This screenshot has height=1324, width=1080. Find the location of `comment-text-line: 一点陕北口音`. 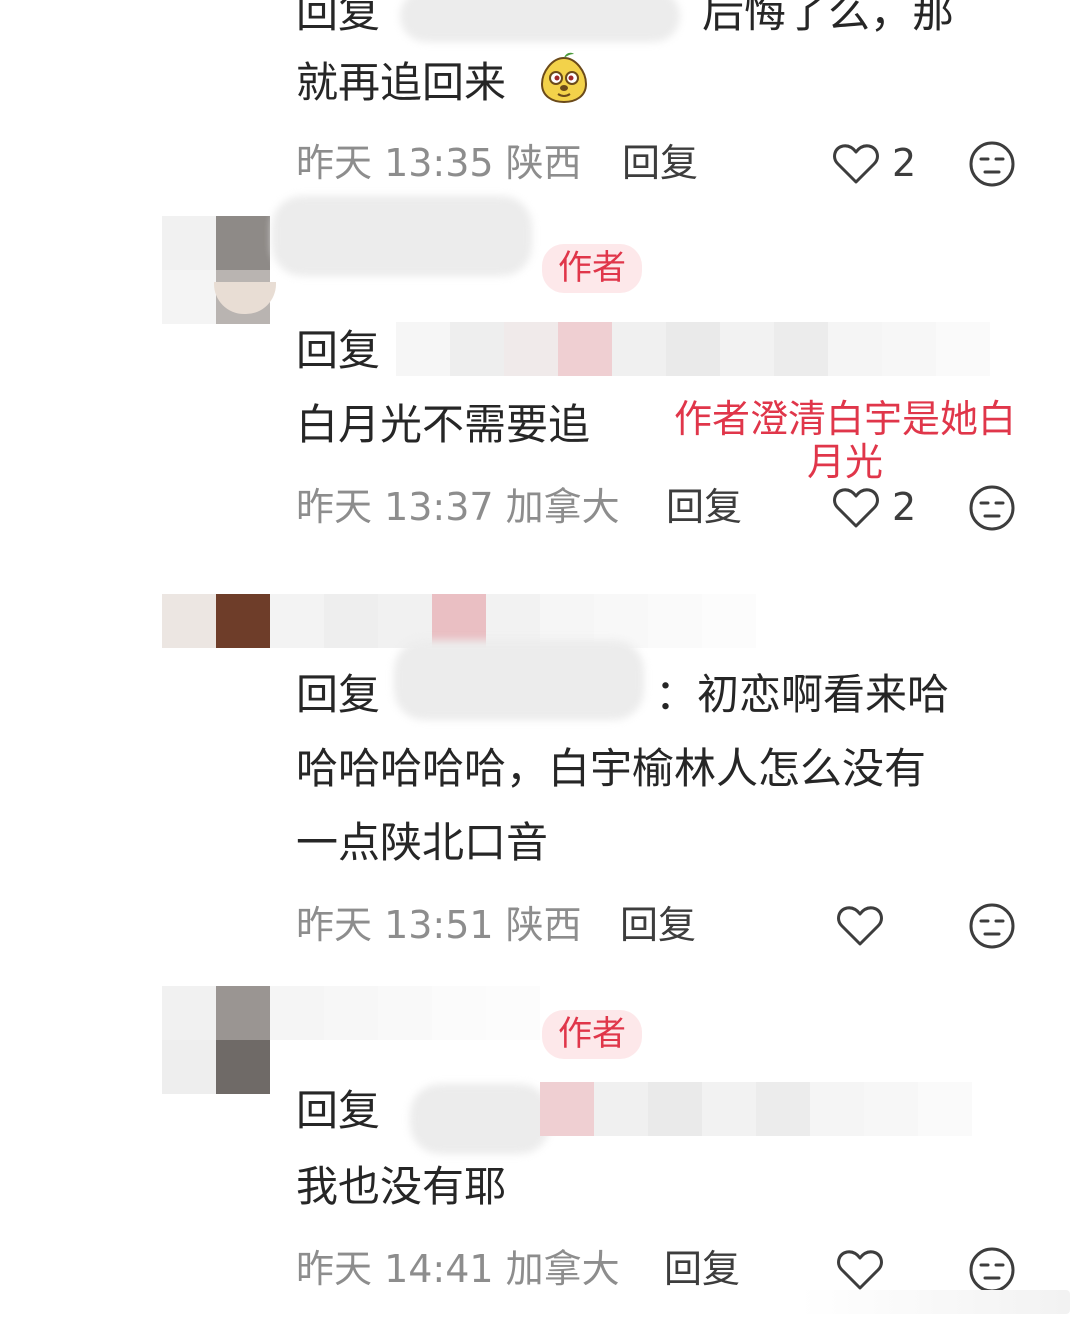

comment-text-line: 一点陕北口音 is located at coordinates (422, 842).